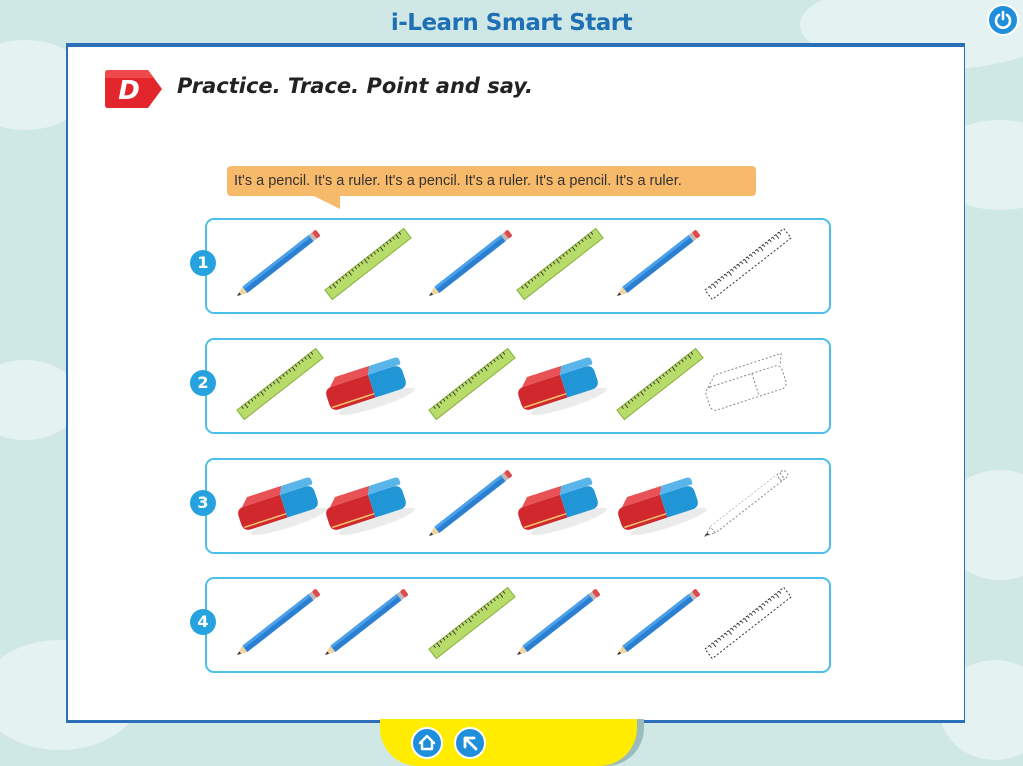 The height and width of the screenshot is (766, 1023). What do you see at coordinates (203, 622) in the screenshot?
I see `row-number-badge: 4` at bounding box center [203, 622].